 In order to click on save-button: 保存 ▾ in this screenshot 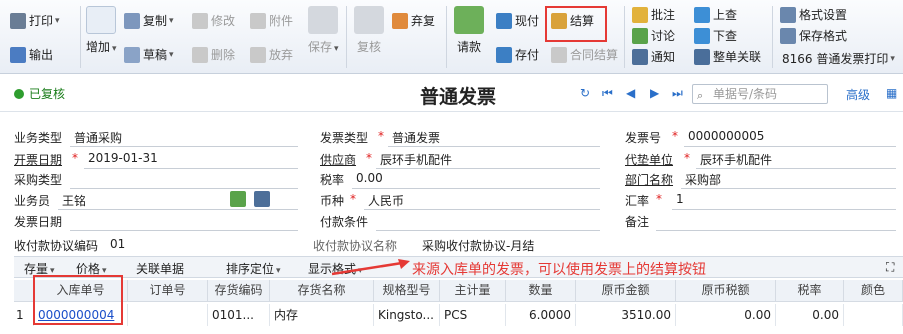, I will do `click(323, 30)`.